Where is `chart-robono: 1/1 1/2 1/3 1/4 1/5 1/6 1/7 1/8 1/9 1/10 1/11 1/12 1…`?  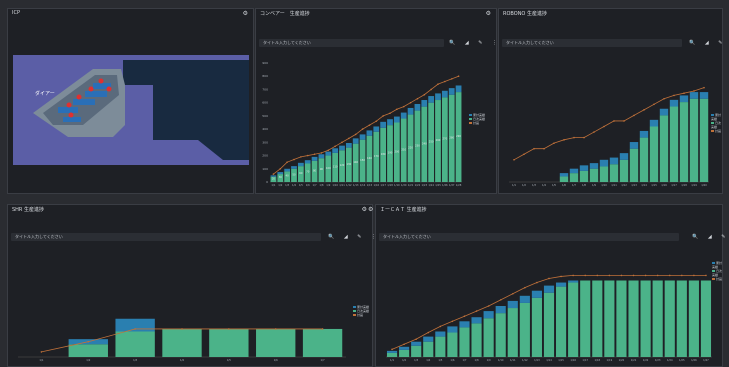
chart-robono: 1/1 1/2 1/3 1/4 1/5 1/6 1/7 1/8 1/9 1/10 1/11 1/12 1… is located at coordinates (609, 136).